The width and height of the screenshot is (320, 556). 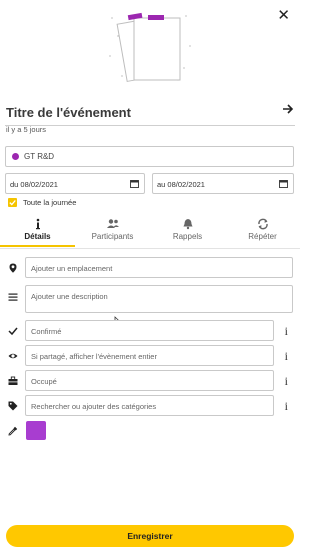 What do you see at coordinates (75, 183) in the screenshot?
I see `start-date-field: du 08/02/2021` at bounding box center [75, 183].